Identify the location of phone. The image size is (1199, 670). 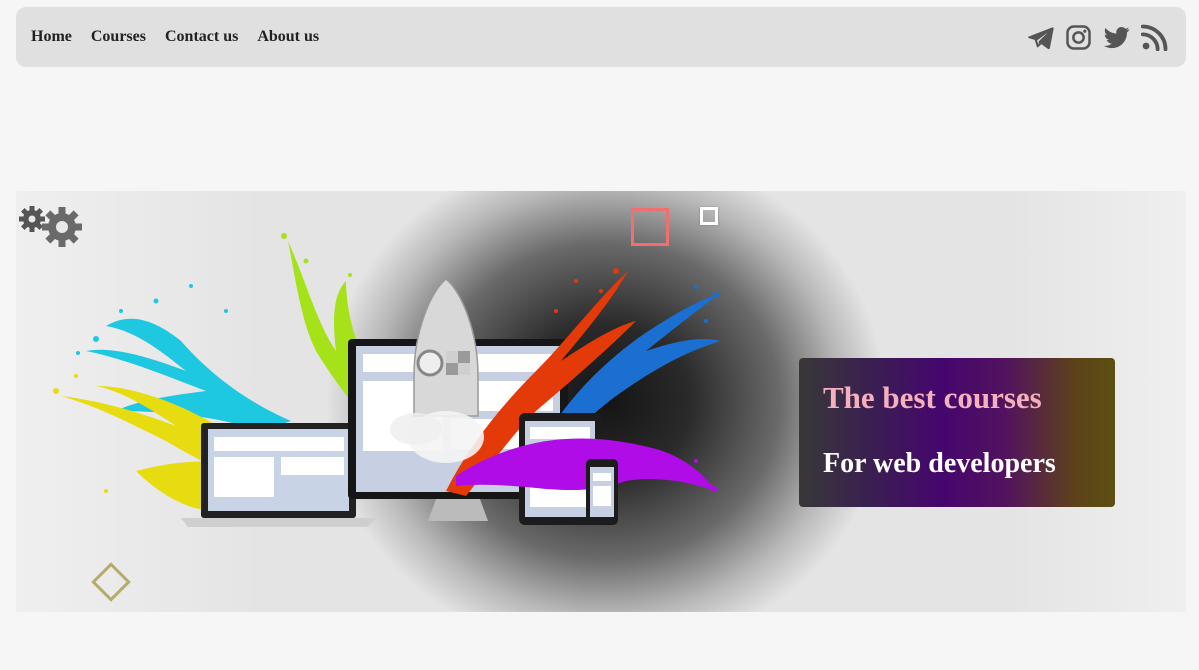
(602, 492).